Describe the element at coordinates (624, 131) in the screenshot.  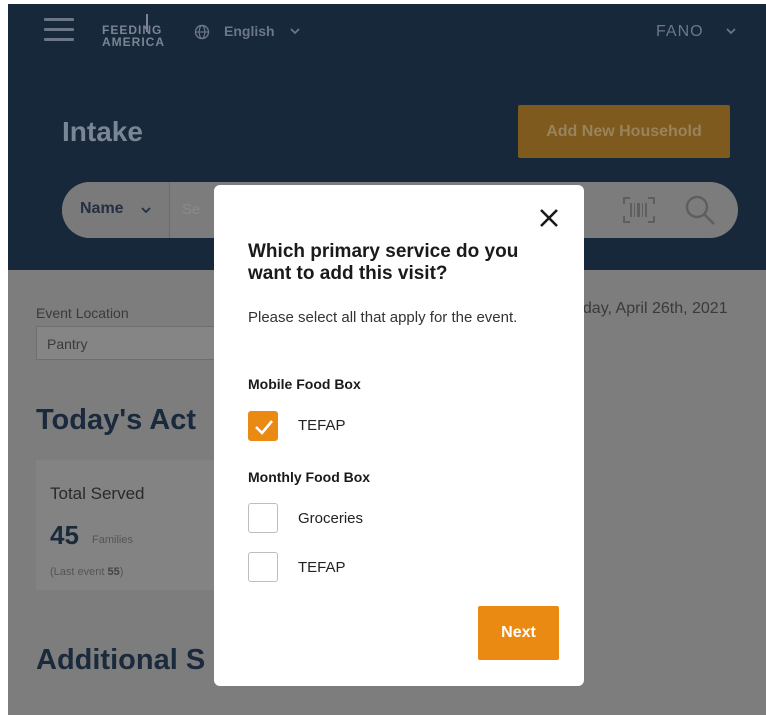
I see `add-new-household-button: Add New Household` at that location.